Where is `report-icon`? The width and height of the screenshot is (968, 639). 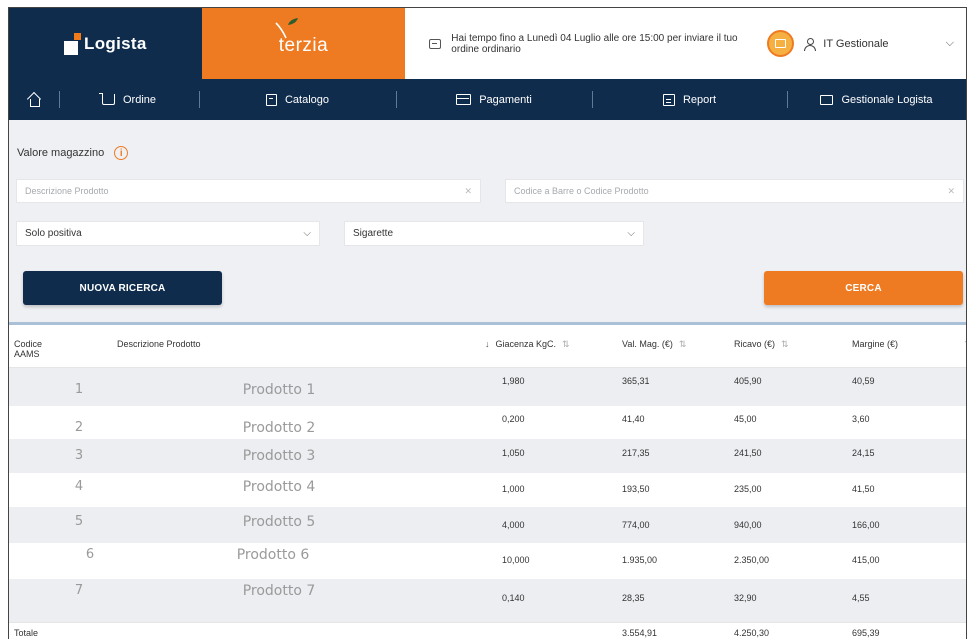
report-icon is located at coordinates (668, 99).